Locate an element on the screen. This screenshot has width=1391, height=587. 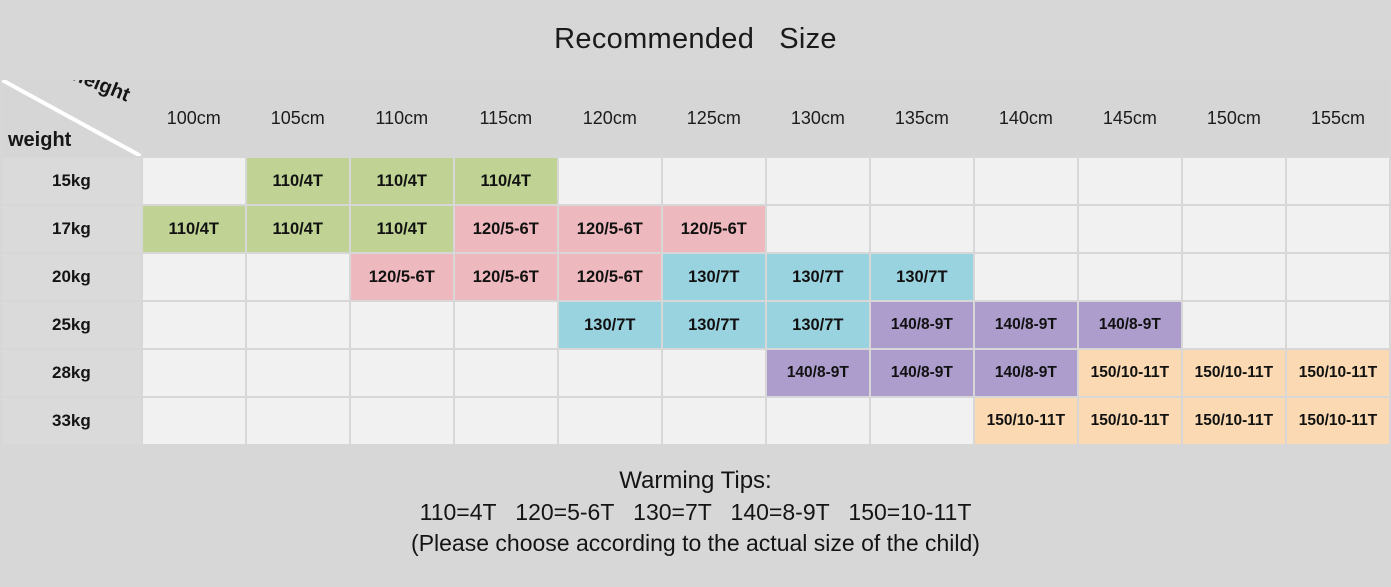
row-header-25kg: 25kg is located at coordinates (71, 325).